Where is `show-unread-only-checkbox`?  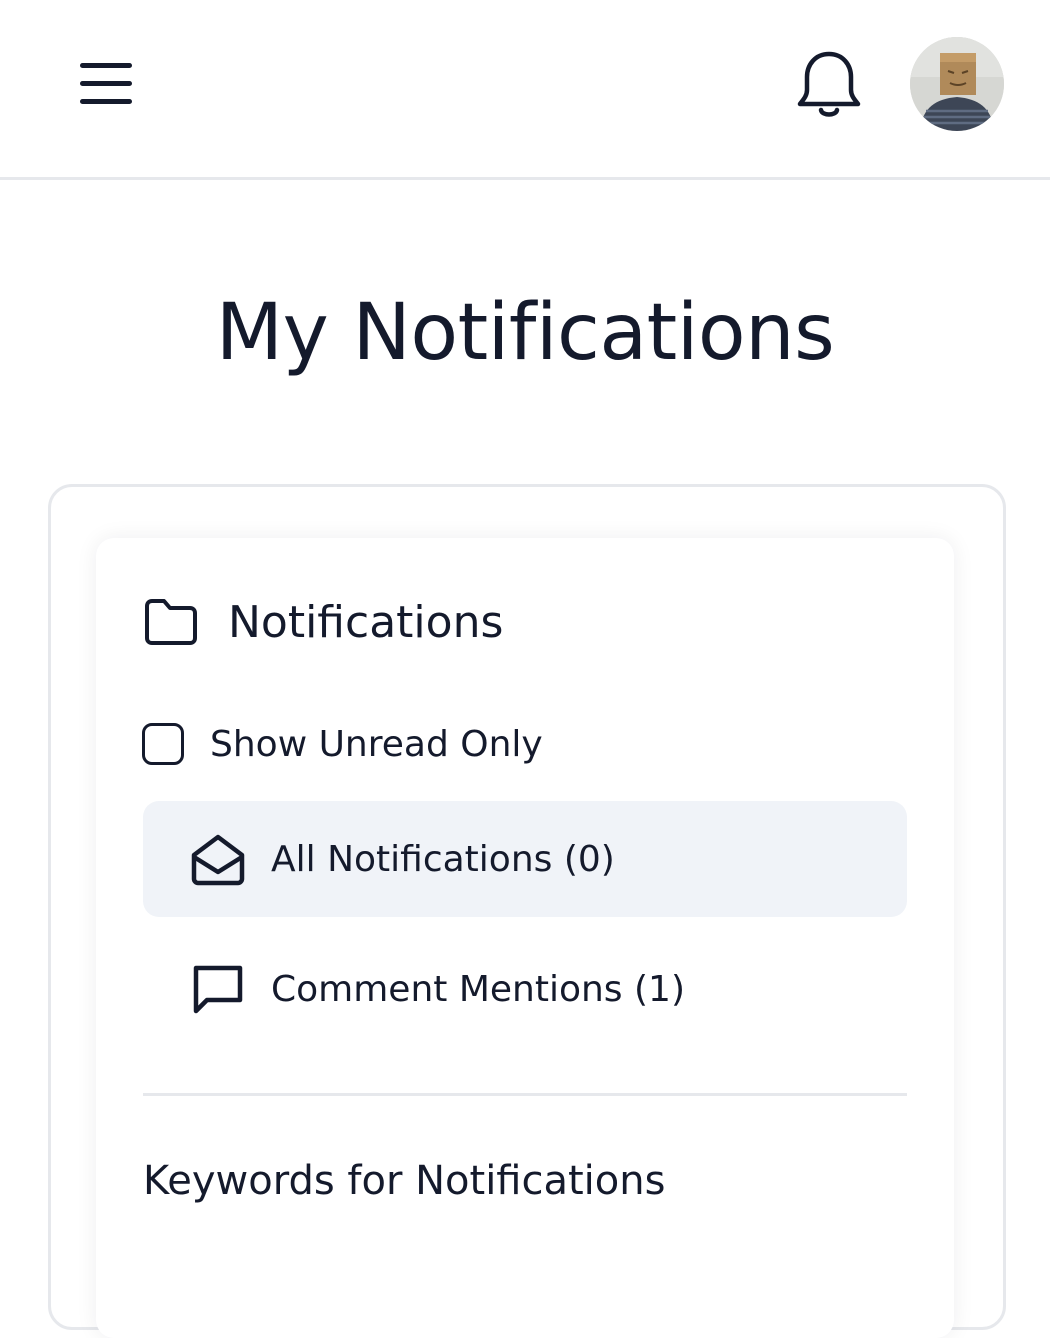 show-unread-only-checkbox is located at coordinates (163, 744).